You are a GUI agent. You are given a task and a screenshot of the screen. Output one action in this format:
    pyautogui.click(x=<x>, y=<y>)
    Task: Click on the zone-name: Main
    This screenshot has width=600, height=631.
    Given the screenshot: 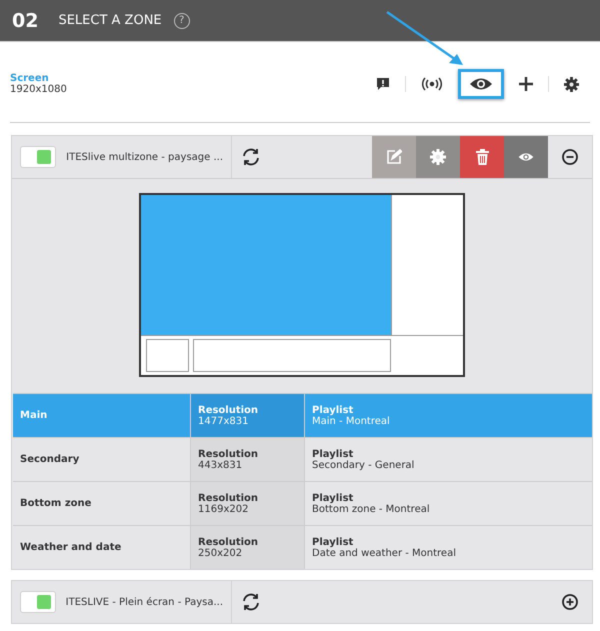 What is the action you would take?
    pyautogui.click(x=33, y=416)
    